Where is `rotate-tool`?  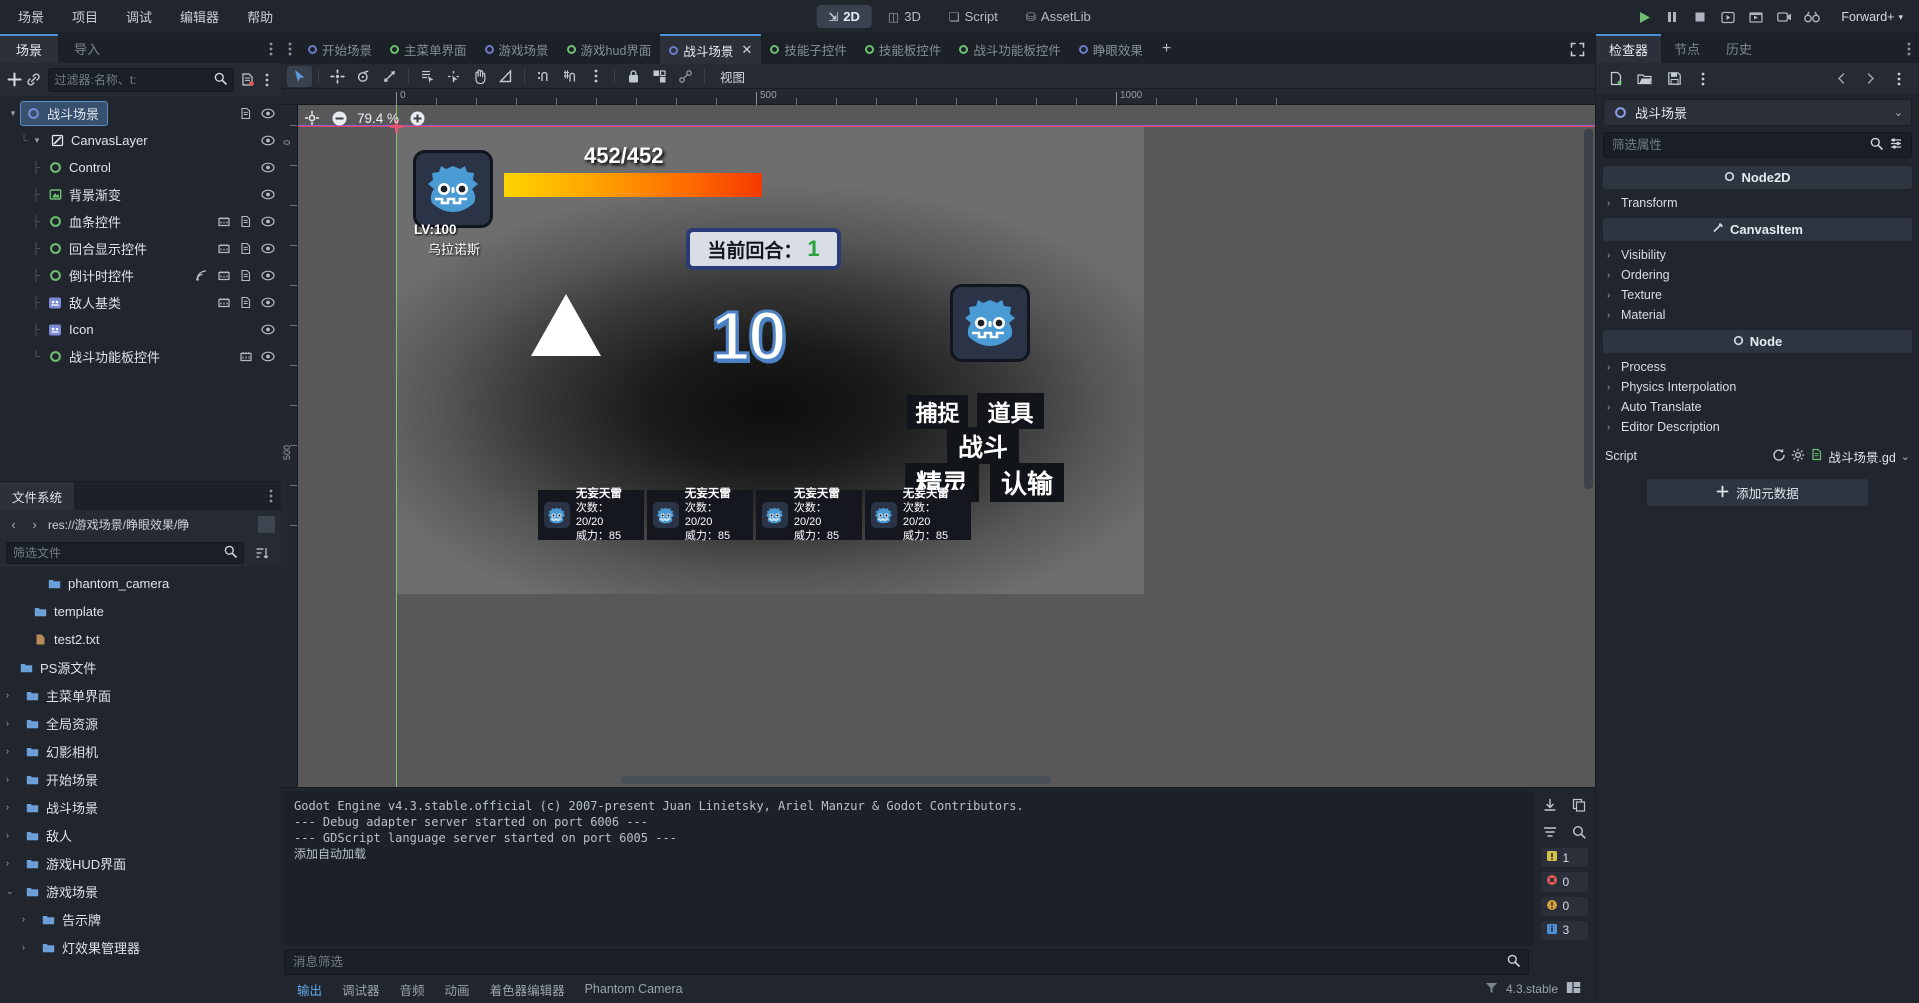 rotate-tool is located at coordinates (363, 76).